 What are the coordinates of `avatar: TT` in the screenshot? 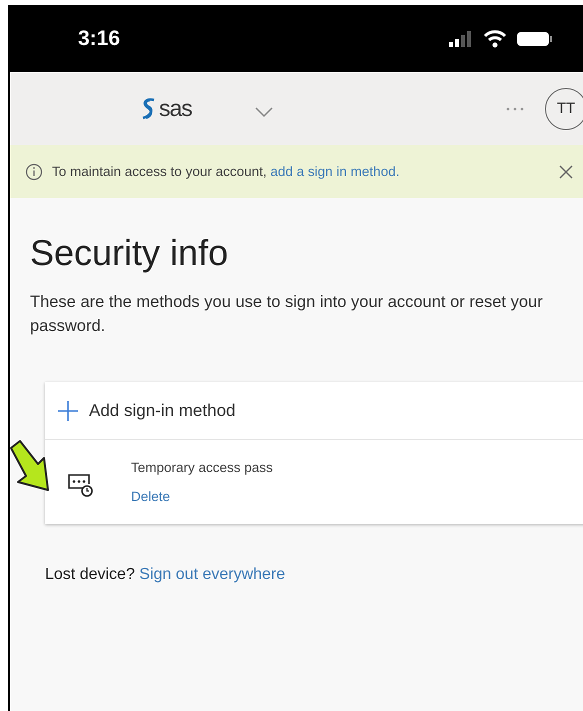 It's located at (564, 109).